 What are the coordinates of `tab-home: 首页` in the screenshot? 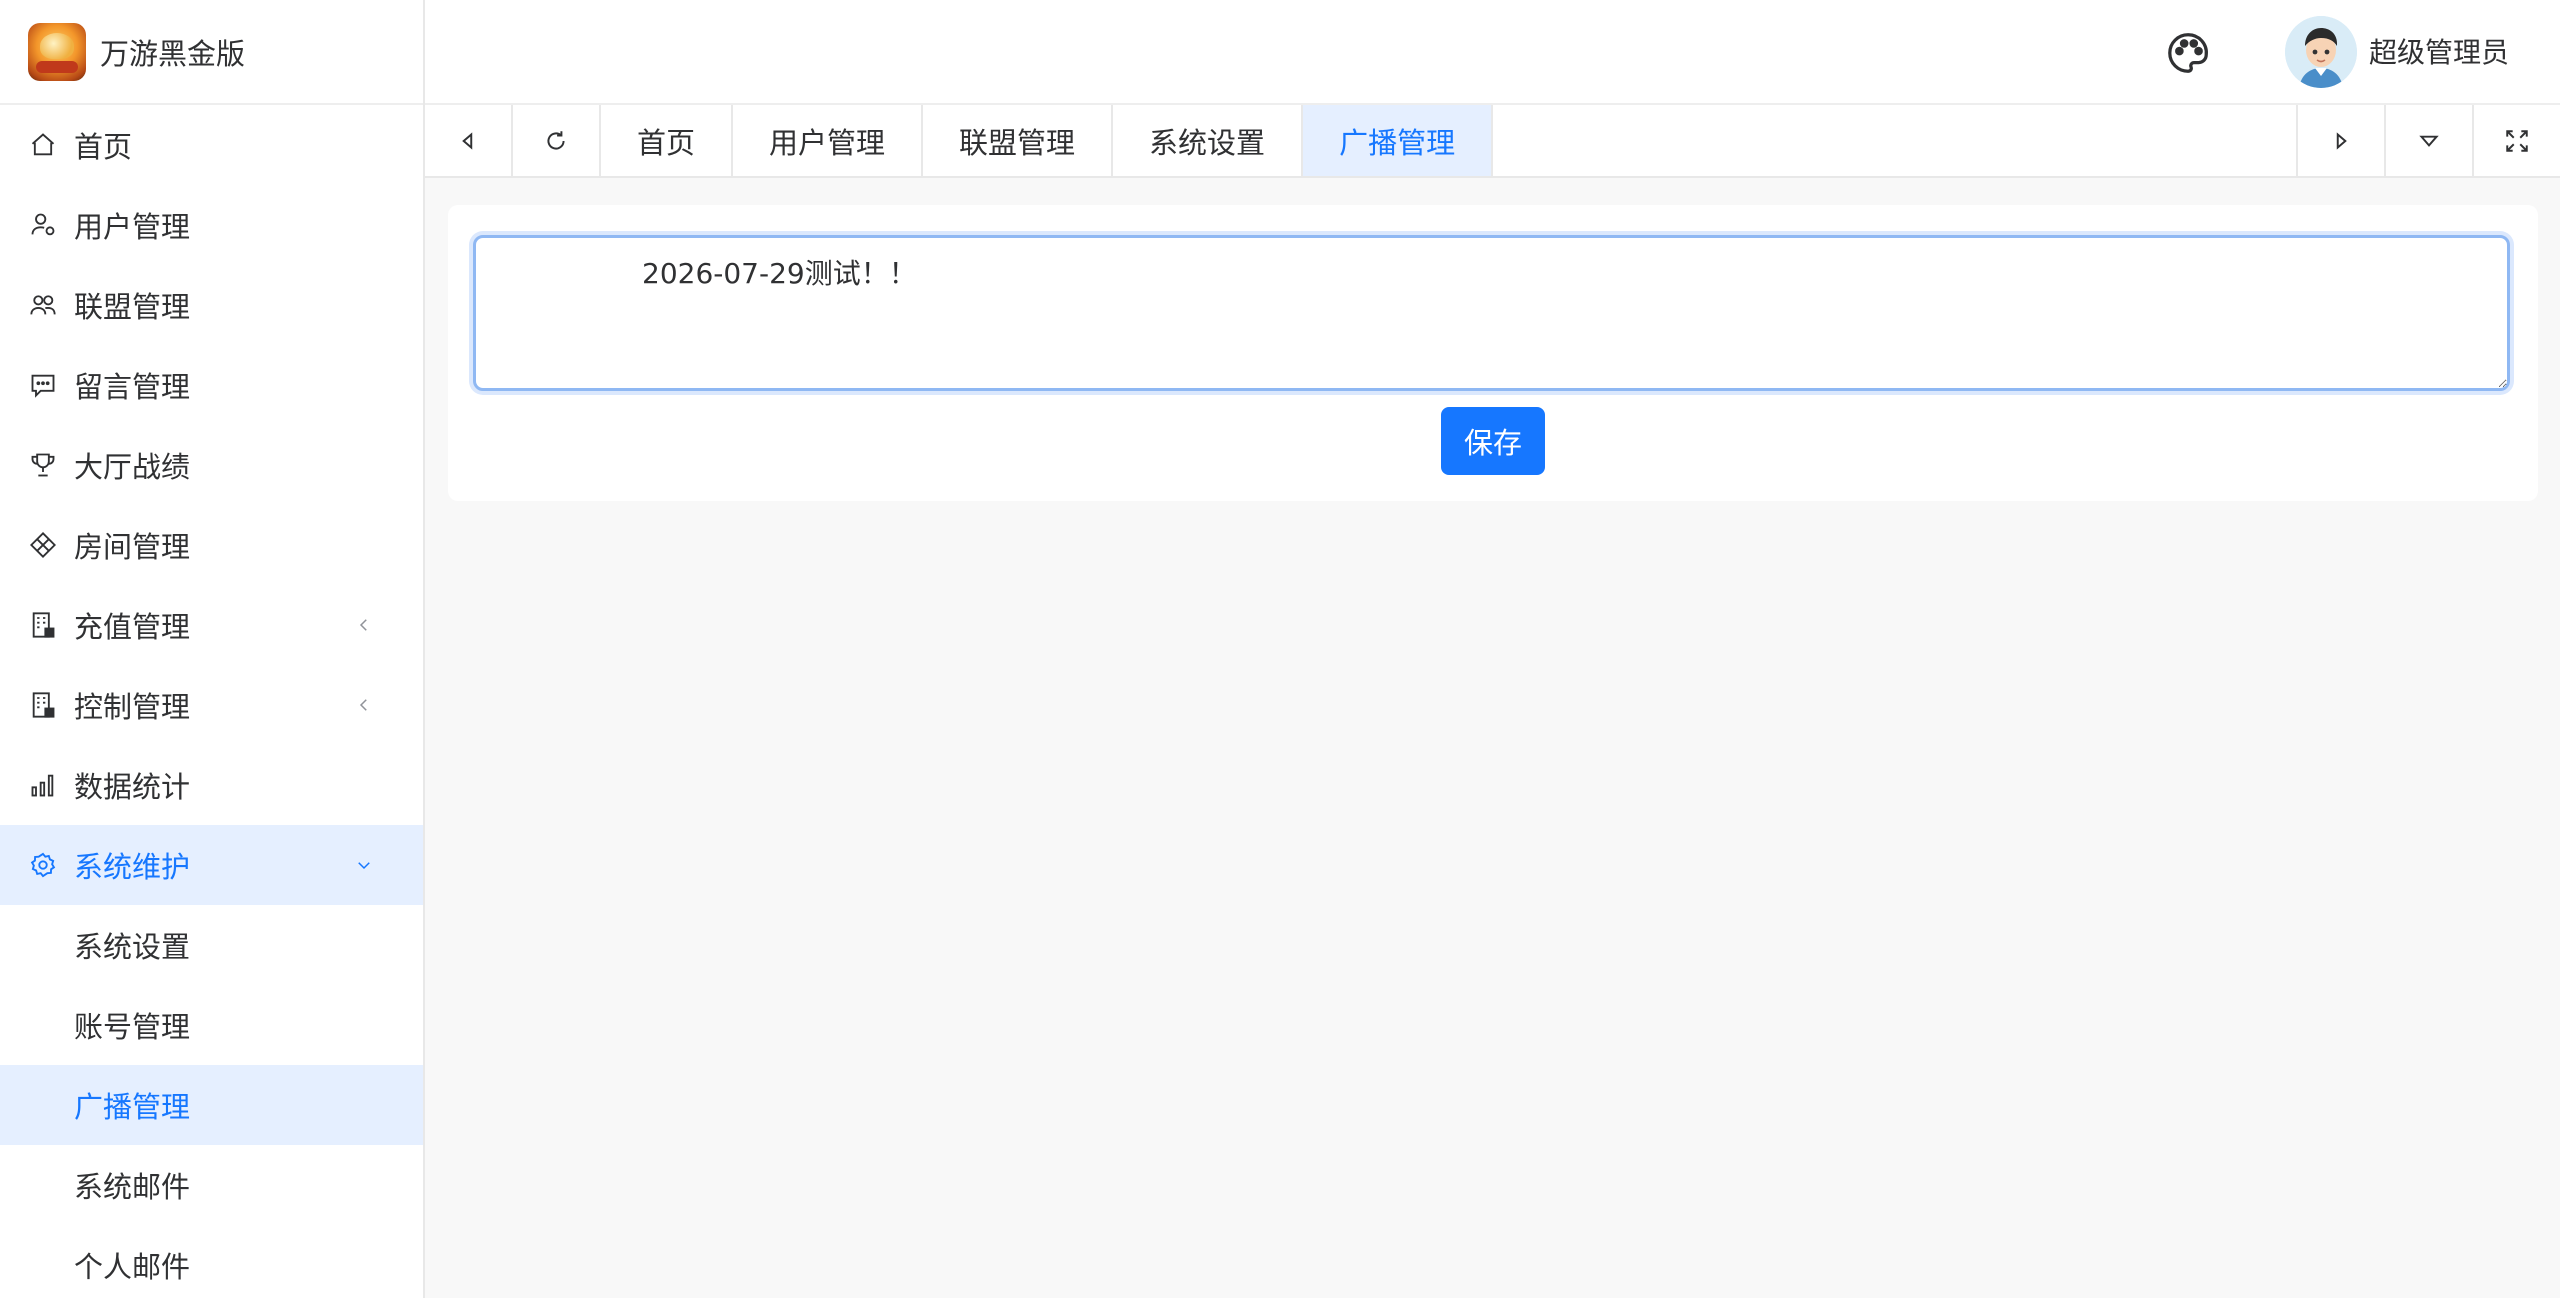 It's located at (667, 140).